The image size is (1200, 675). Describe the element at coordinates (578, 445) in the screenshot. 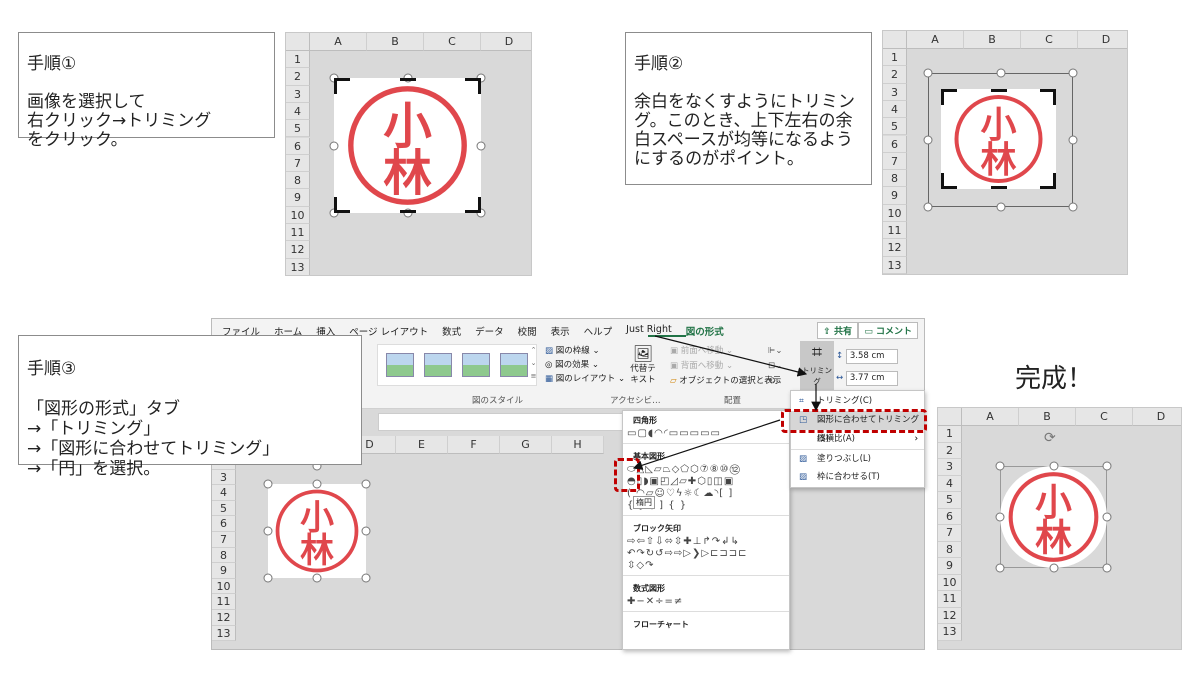

I see `column-header: H` at that location.